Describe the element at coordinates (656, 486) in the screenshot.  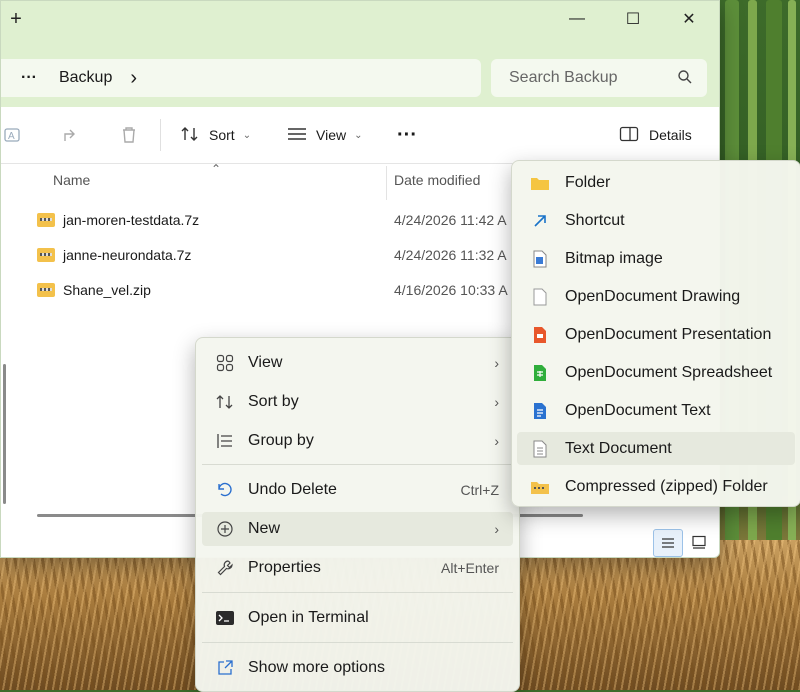
I see `new-zip-folder-item: Compressed (zipped) Folder` at that location.